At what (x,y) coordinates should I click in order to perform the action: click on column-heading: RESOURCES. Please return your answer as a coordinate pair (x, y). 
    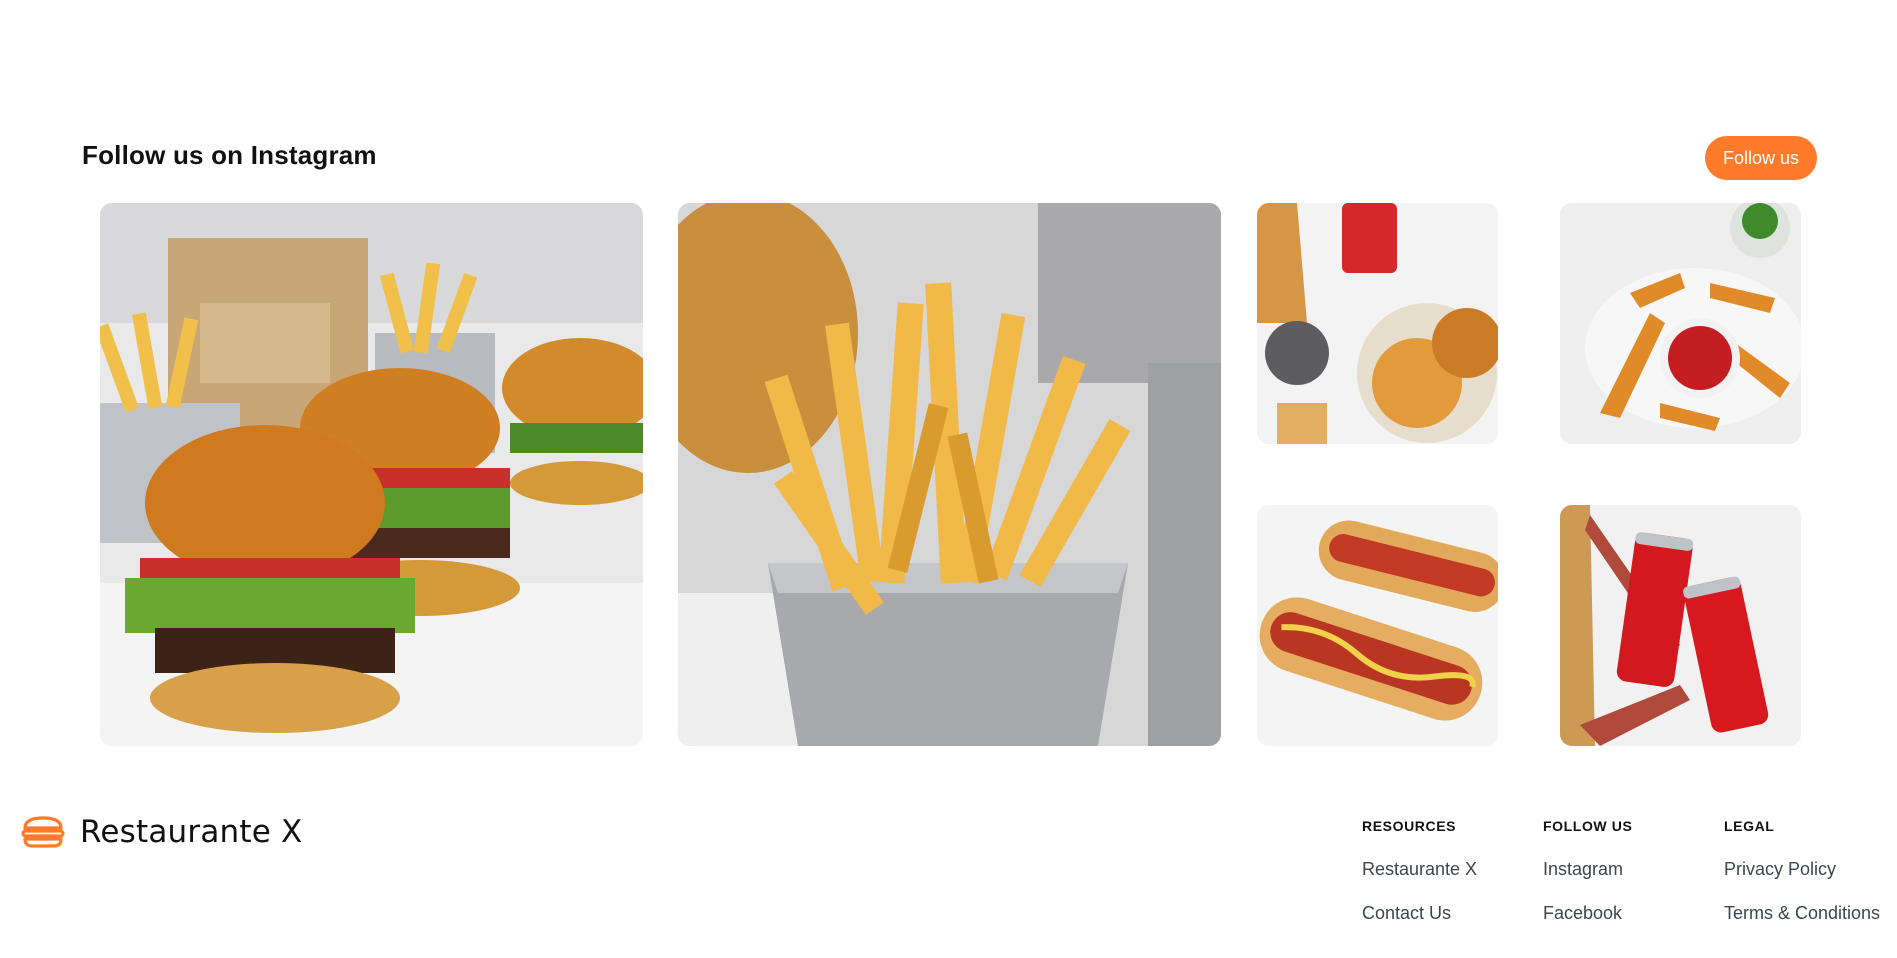
    Looking at the image, I should click on (1409, 826).